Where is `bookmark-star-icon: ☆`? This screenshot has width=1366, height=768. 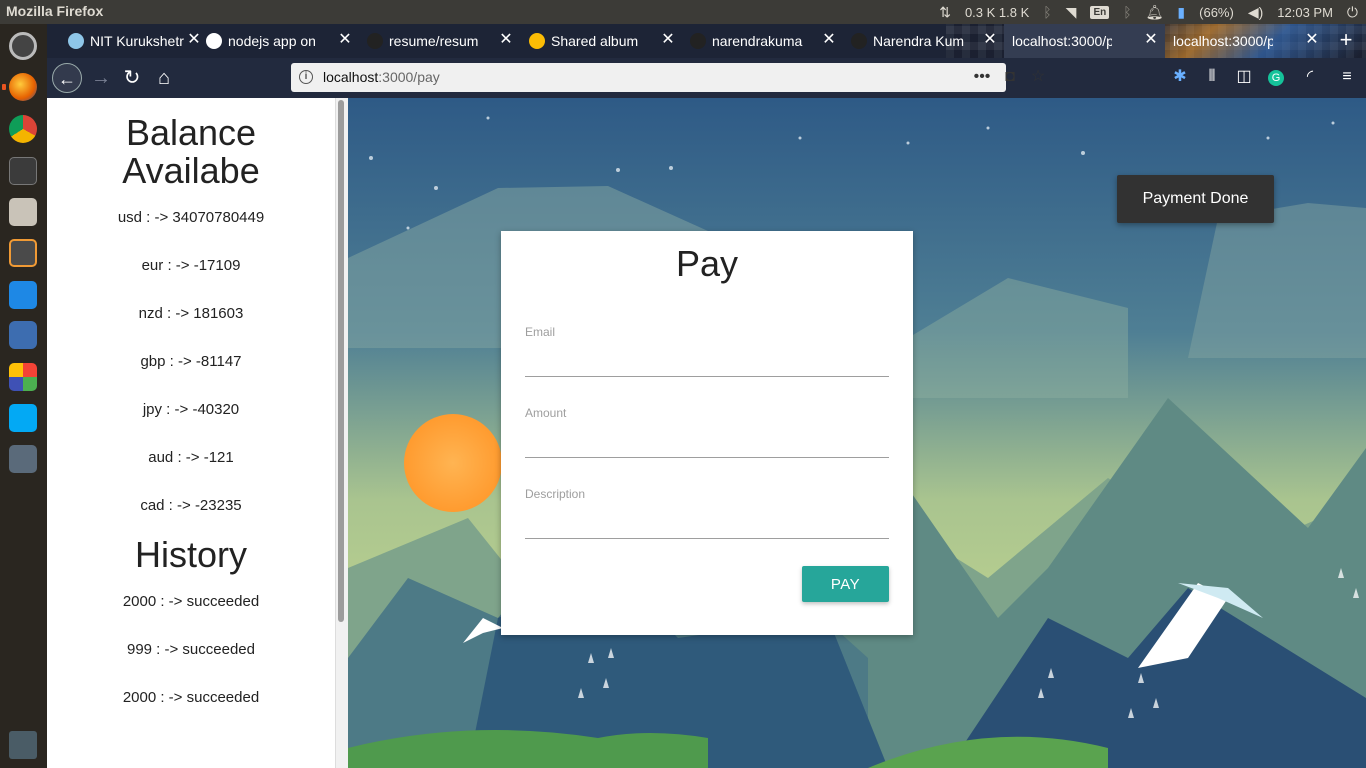 bookmark-star-icon: ☆ is located at coordinates (1038, 77).